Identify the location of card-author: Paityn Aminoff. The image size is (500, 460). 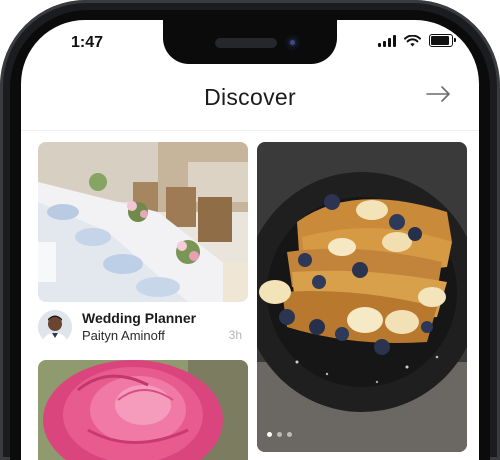
(123, 335).